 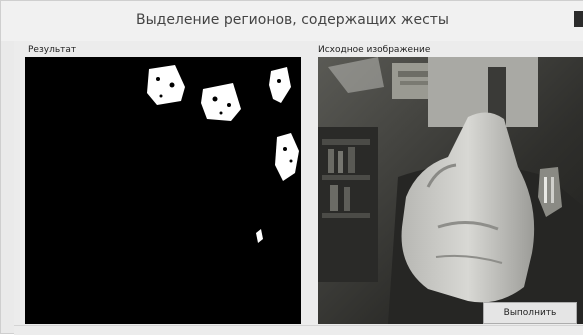 What do you see at coordinates (530, 313) in the screenshot?
I see `run-button: Выполнить` at bounding box center [530, 313].